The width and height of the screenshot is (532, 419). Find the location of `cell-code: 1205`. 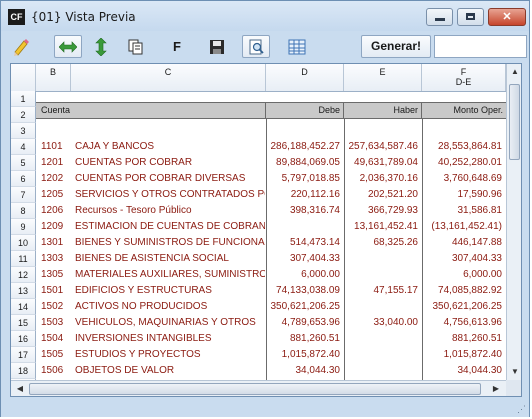

cell-code: 1205 is located at coordinates (56, 195).